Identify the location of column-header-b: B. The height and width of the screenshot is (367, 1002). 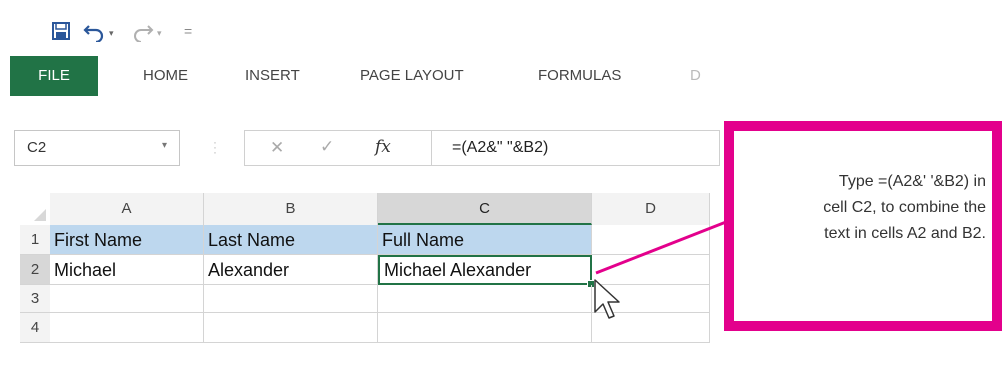
(291, 209).